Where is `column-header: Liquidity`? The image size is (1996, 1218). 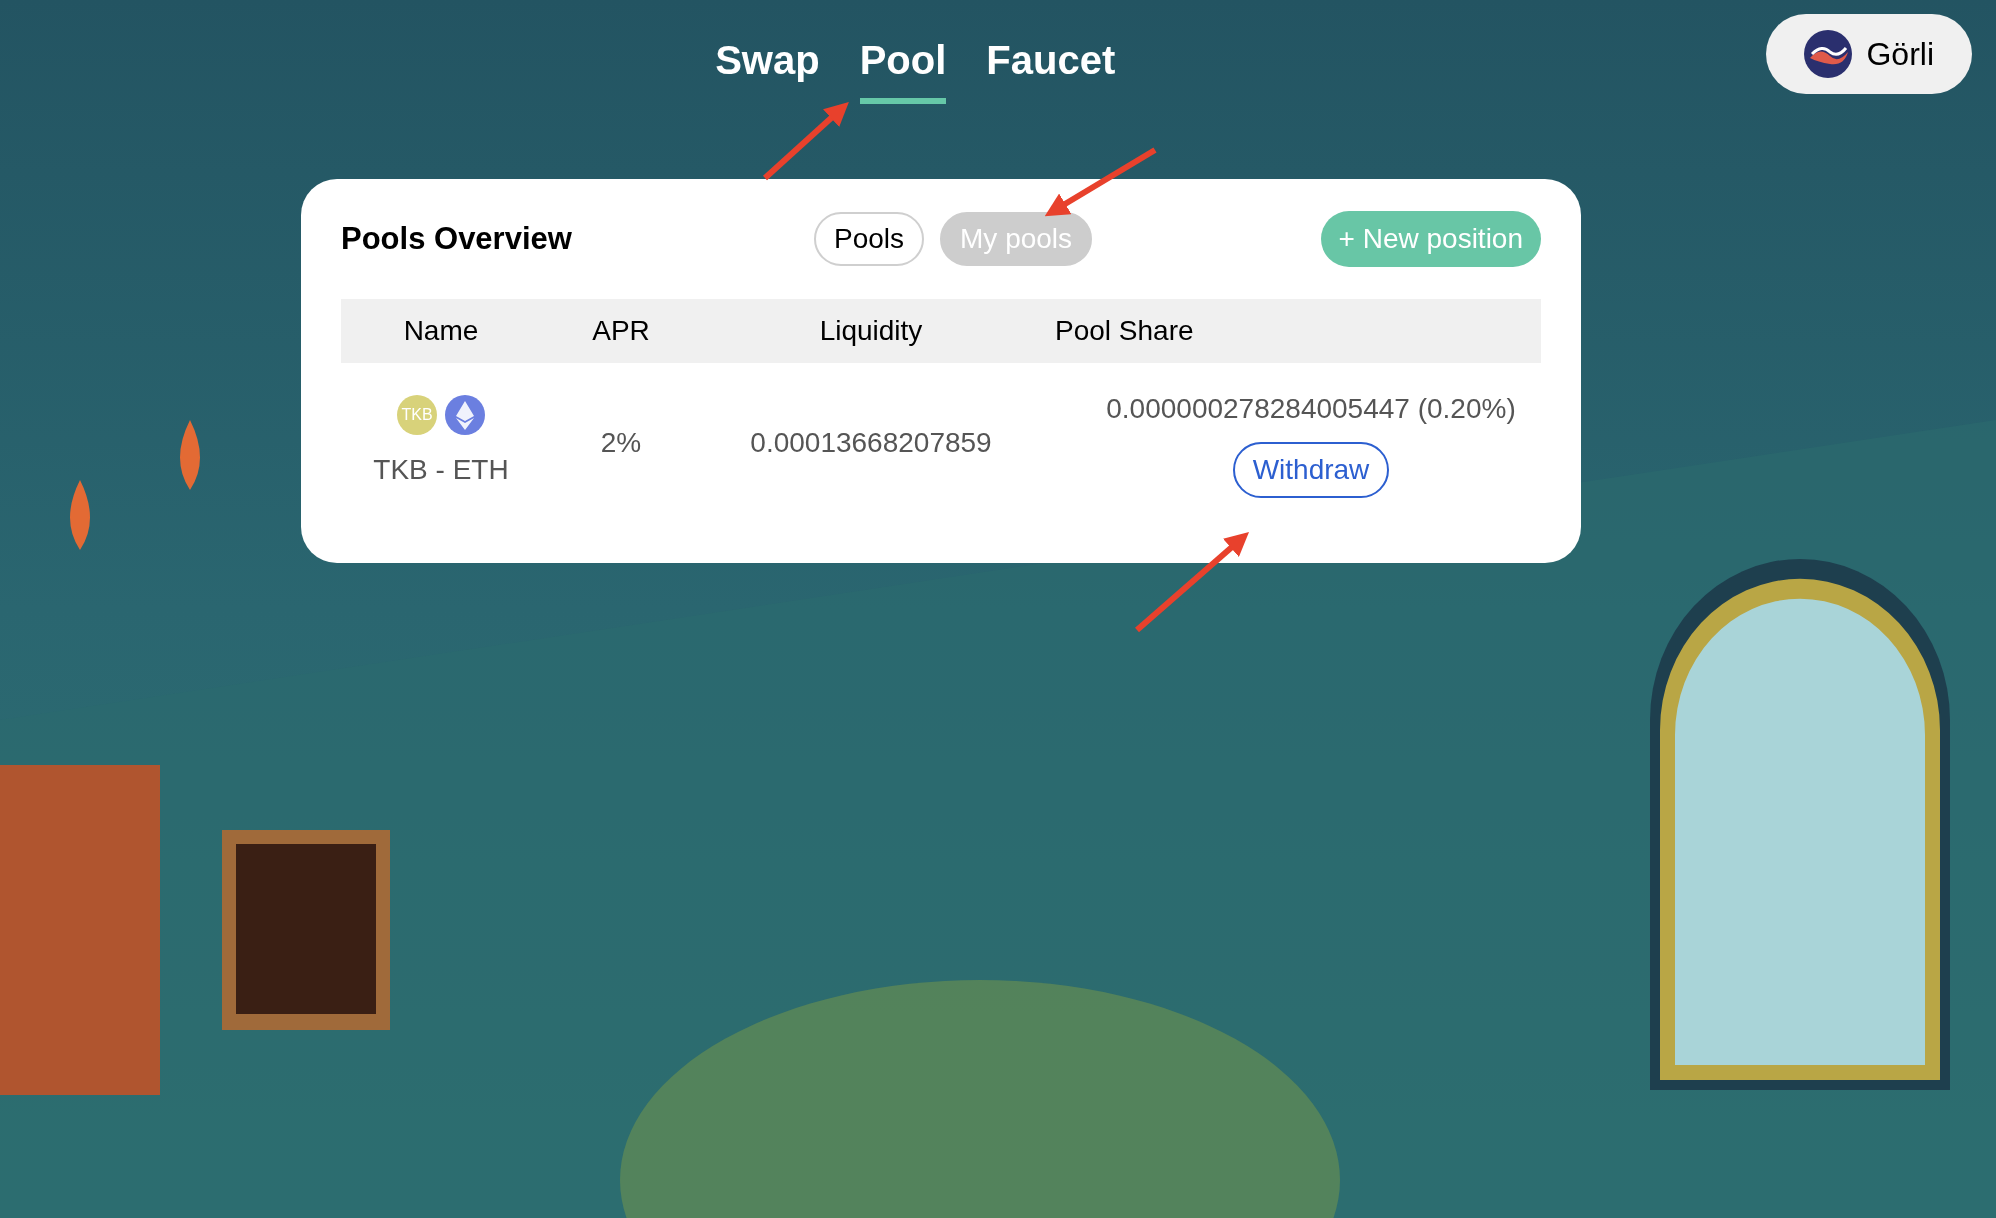 column-header: Liquidity is located at coordinates (871, 331).